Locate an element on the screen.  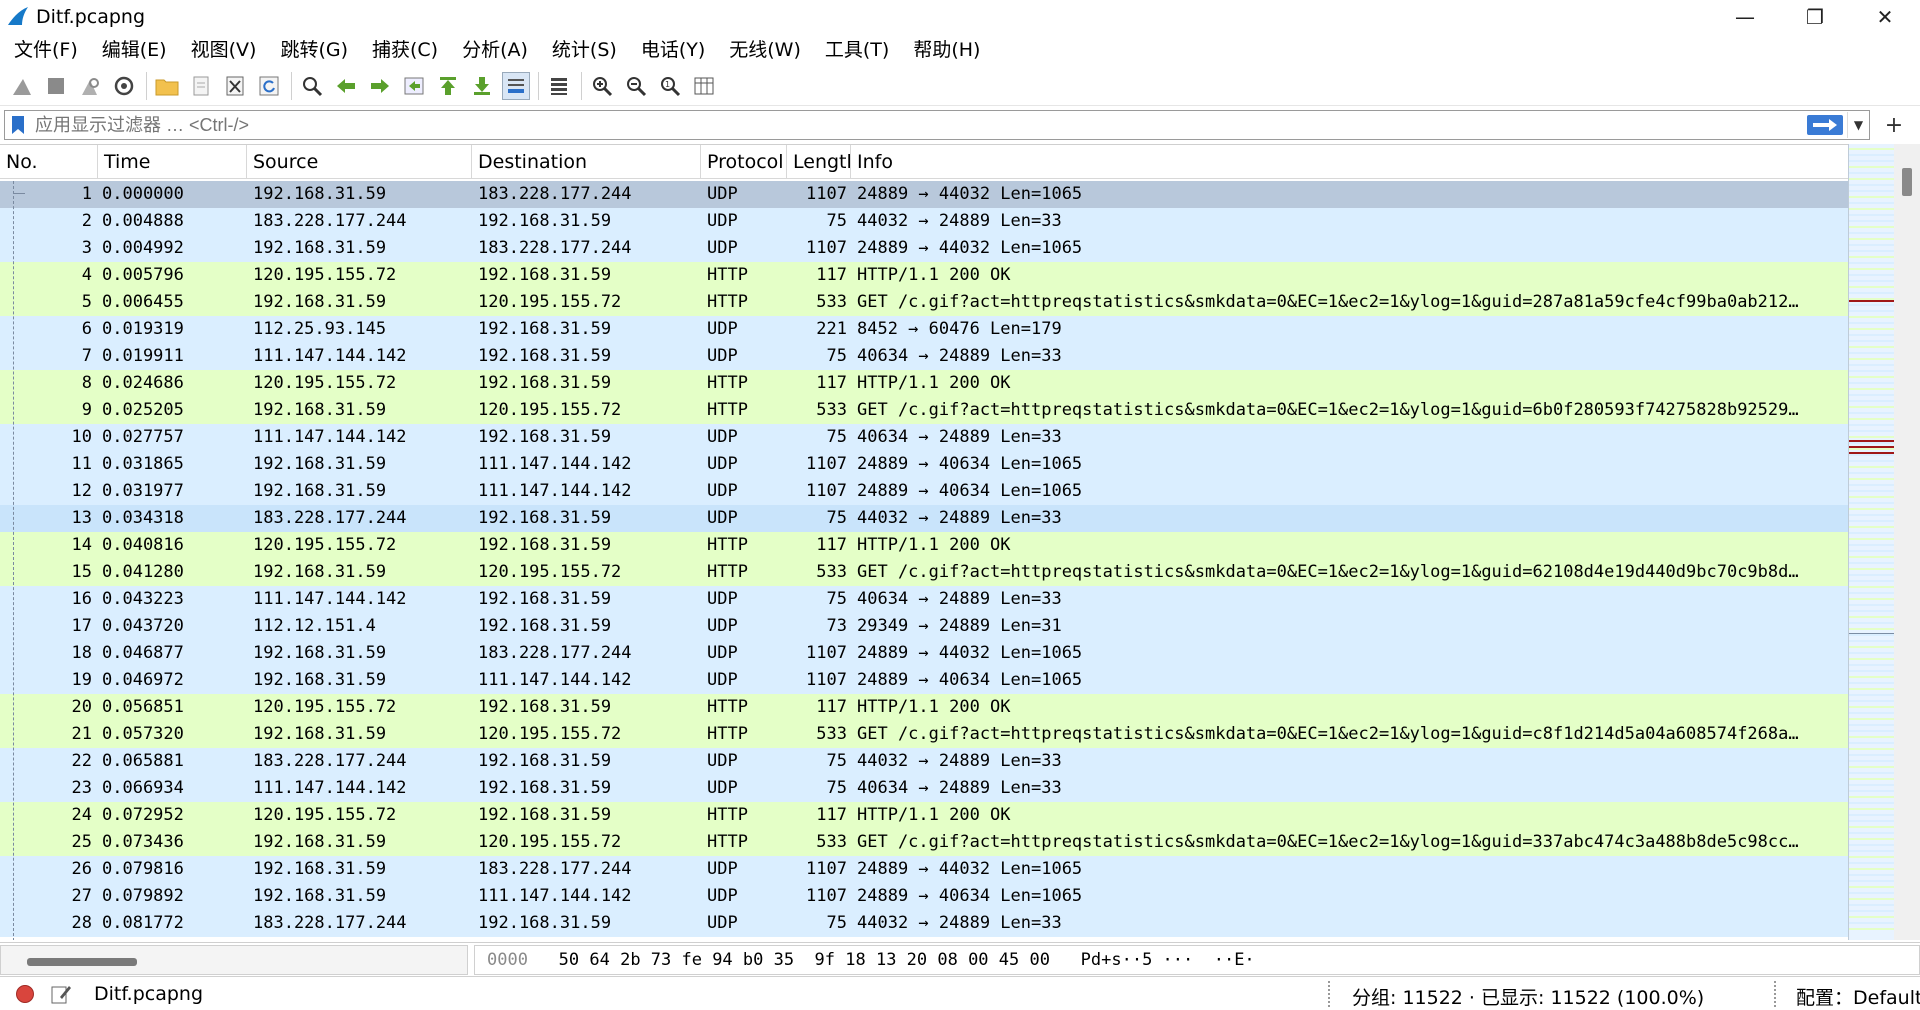
packet-cell-no: 22 is located at coordinates (81, 761).